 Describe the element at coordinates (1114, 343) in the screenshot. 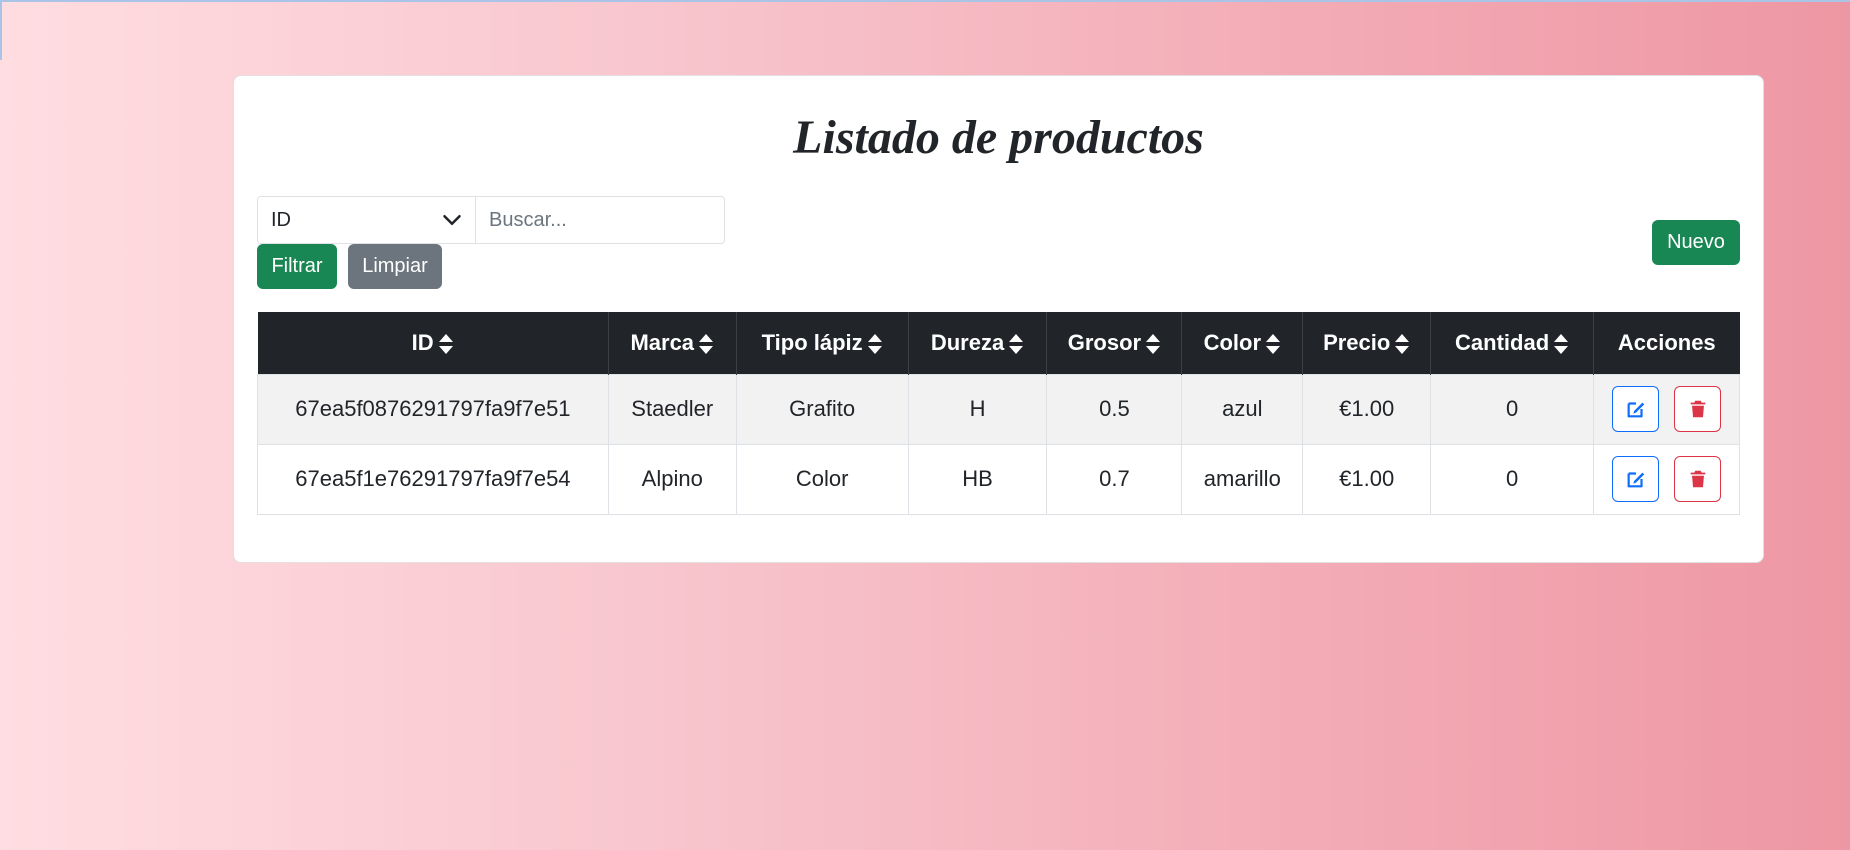

I see `column-header-grosor: Grosor` at that location.